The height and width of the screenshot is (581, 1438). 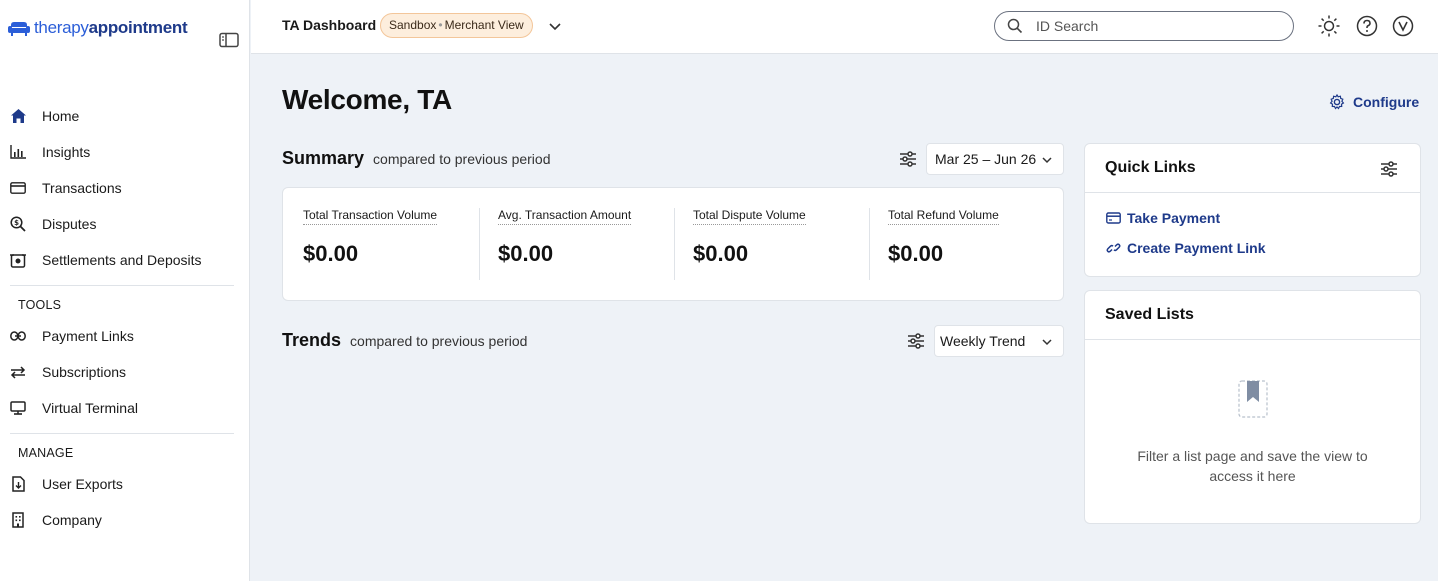 What do you see at coordinates (484, 25) in the screenshot?
I see `badge-view: Merchant View` at bounding box center [484, 25].